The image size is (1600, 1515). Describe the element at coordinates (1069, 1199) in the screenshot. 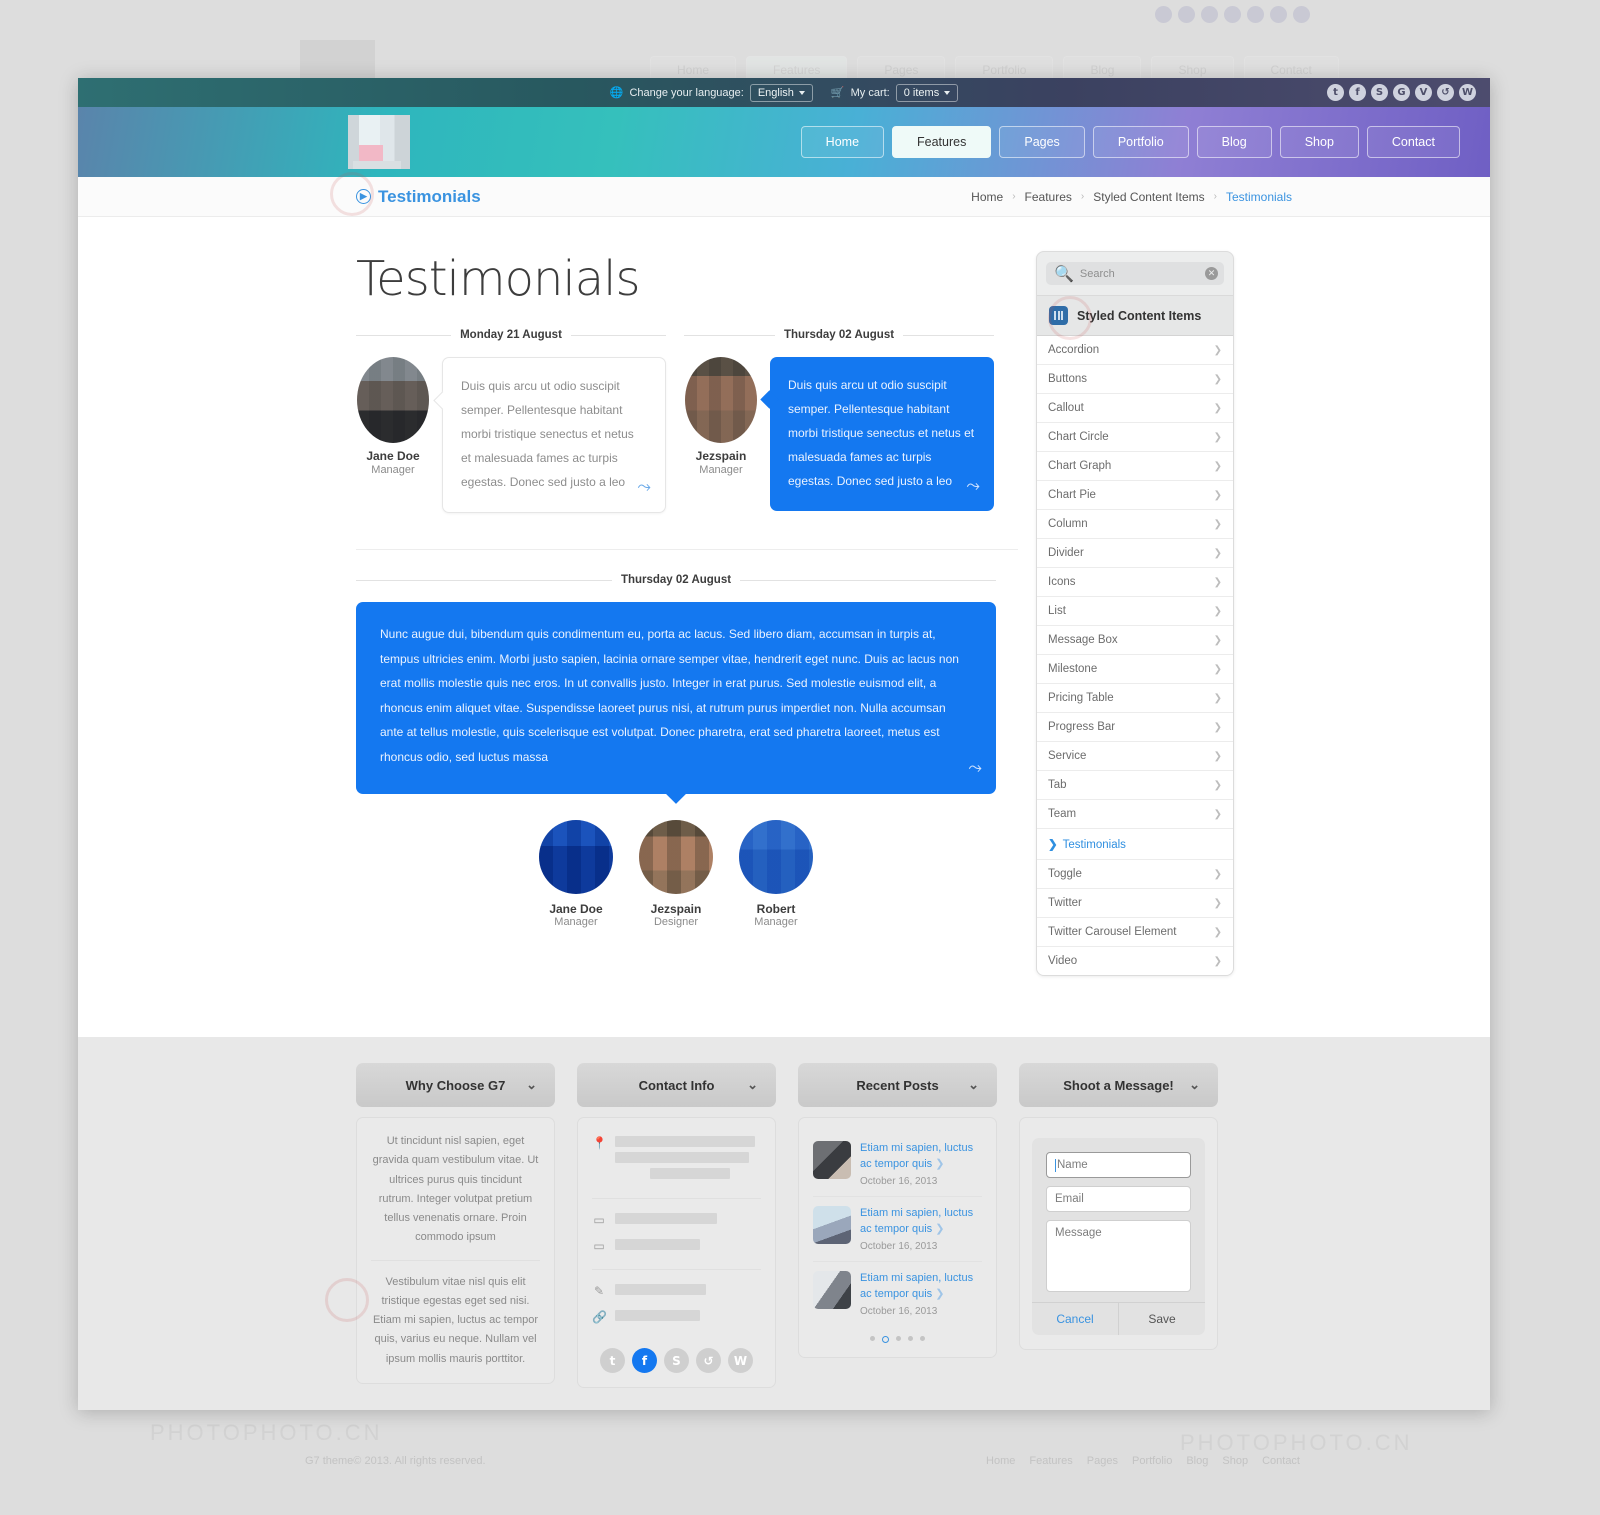

I see `email-placeholder: Email` at that location.